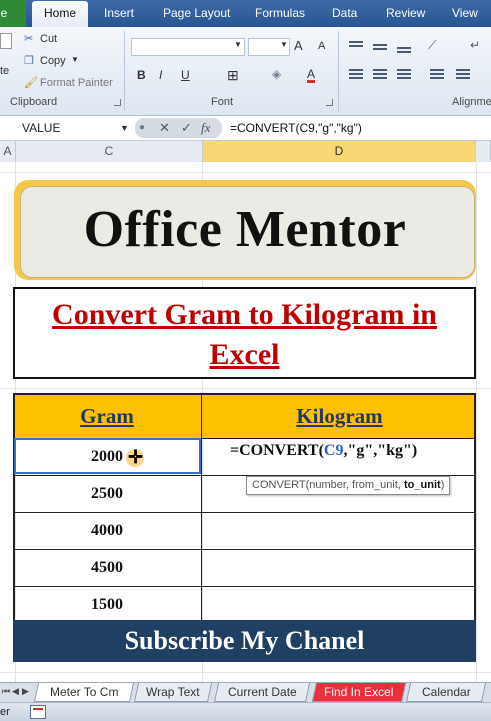 The image size is (491, 721). I want to click on formula-cell-reference: C9, so click(333, 450).